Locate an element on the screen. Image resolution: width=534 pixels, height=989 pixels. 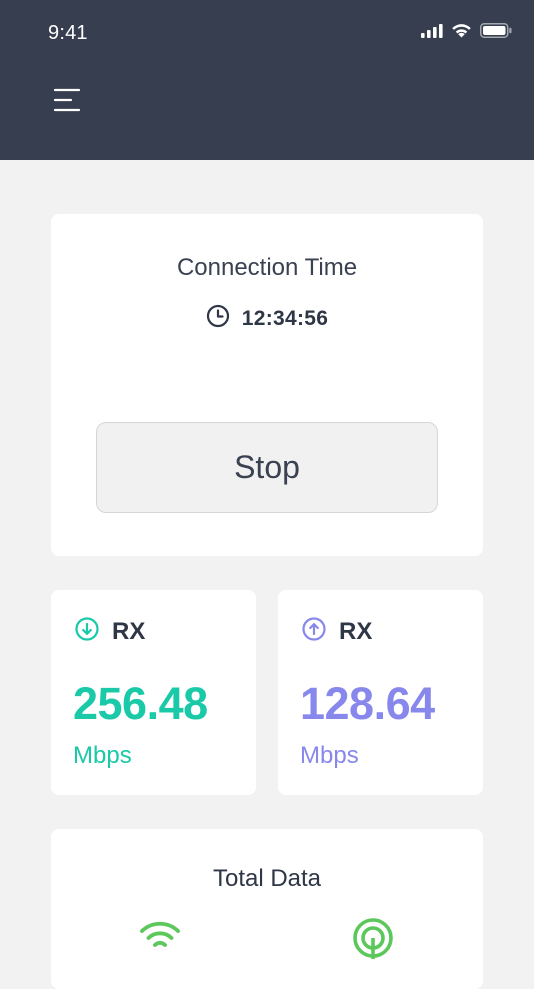
download-header: RX is located at coordinates (109, 631).